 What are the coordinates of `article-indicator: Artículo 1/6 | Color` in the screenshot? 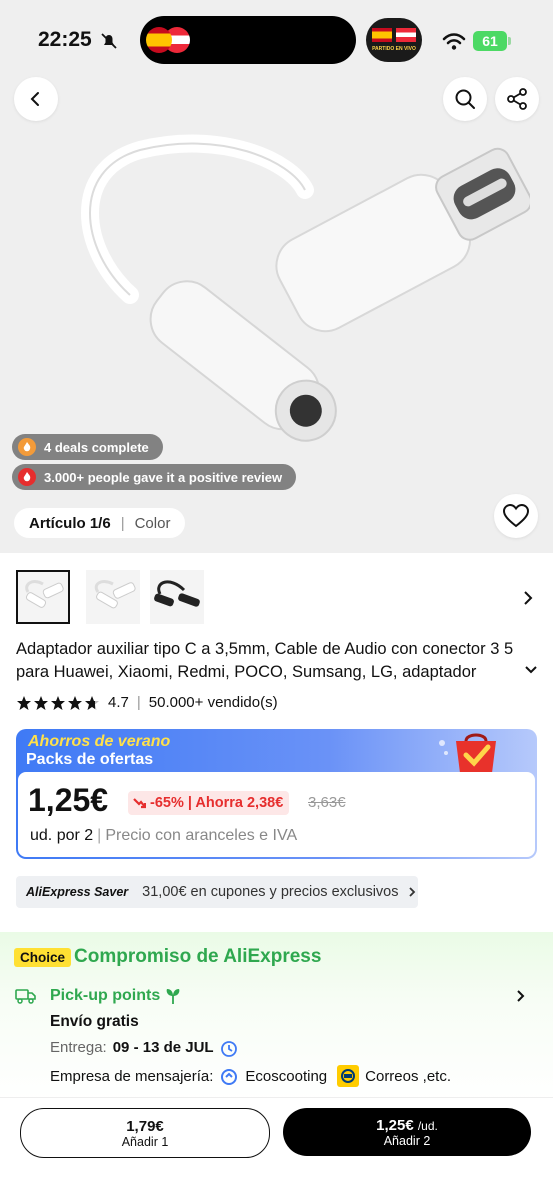 It's located at (100, 523).